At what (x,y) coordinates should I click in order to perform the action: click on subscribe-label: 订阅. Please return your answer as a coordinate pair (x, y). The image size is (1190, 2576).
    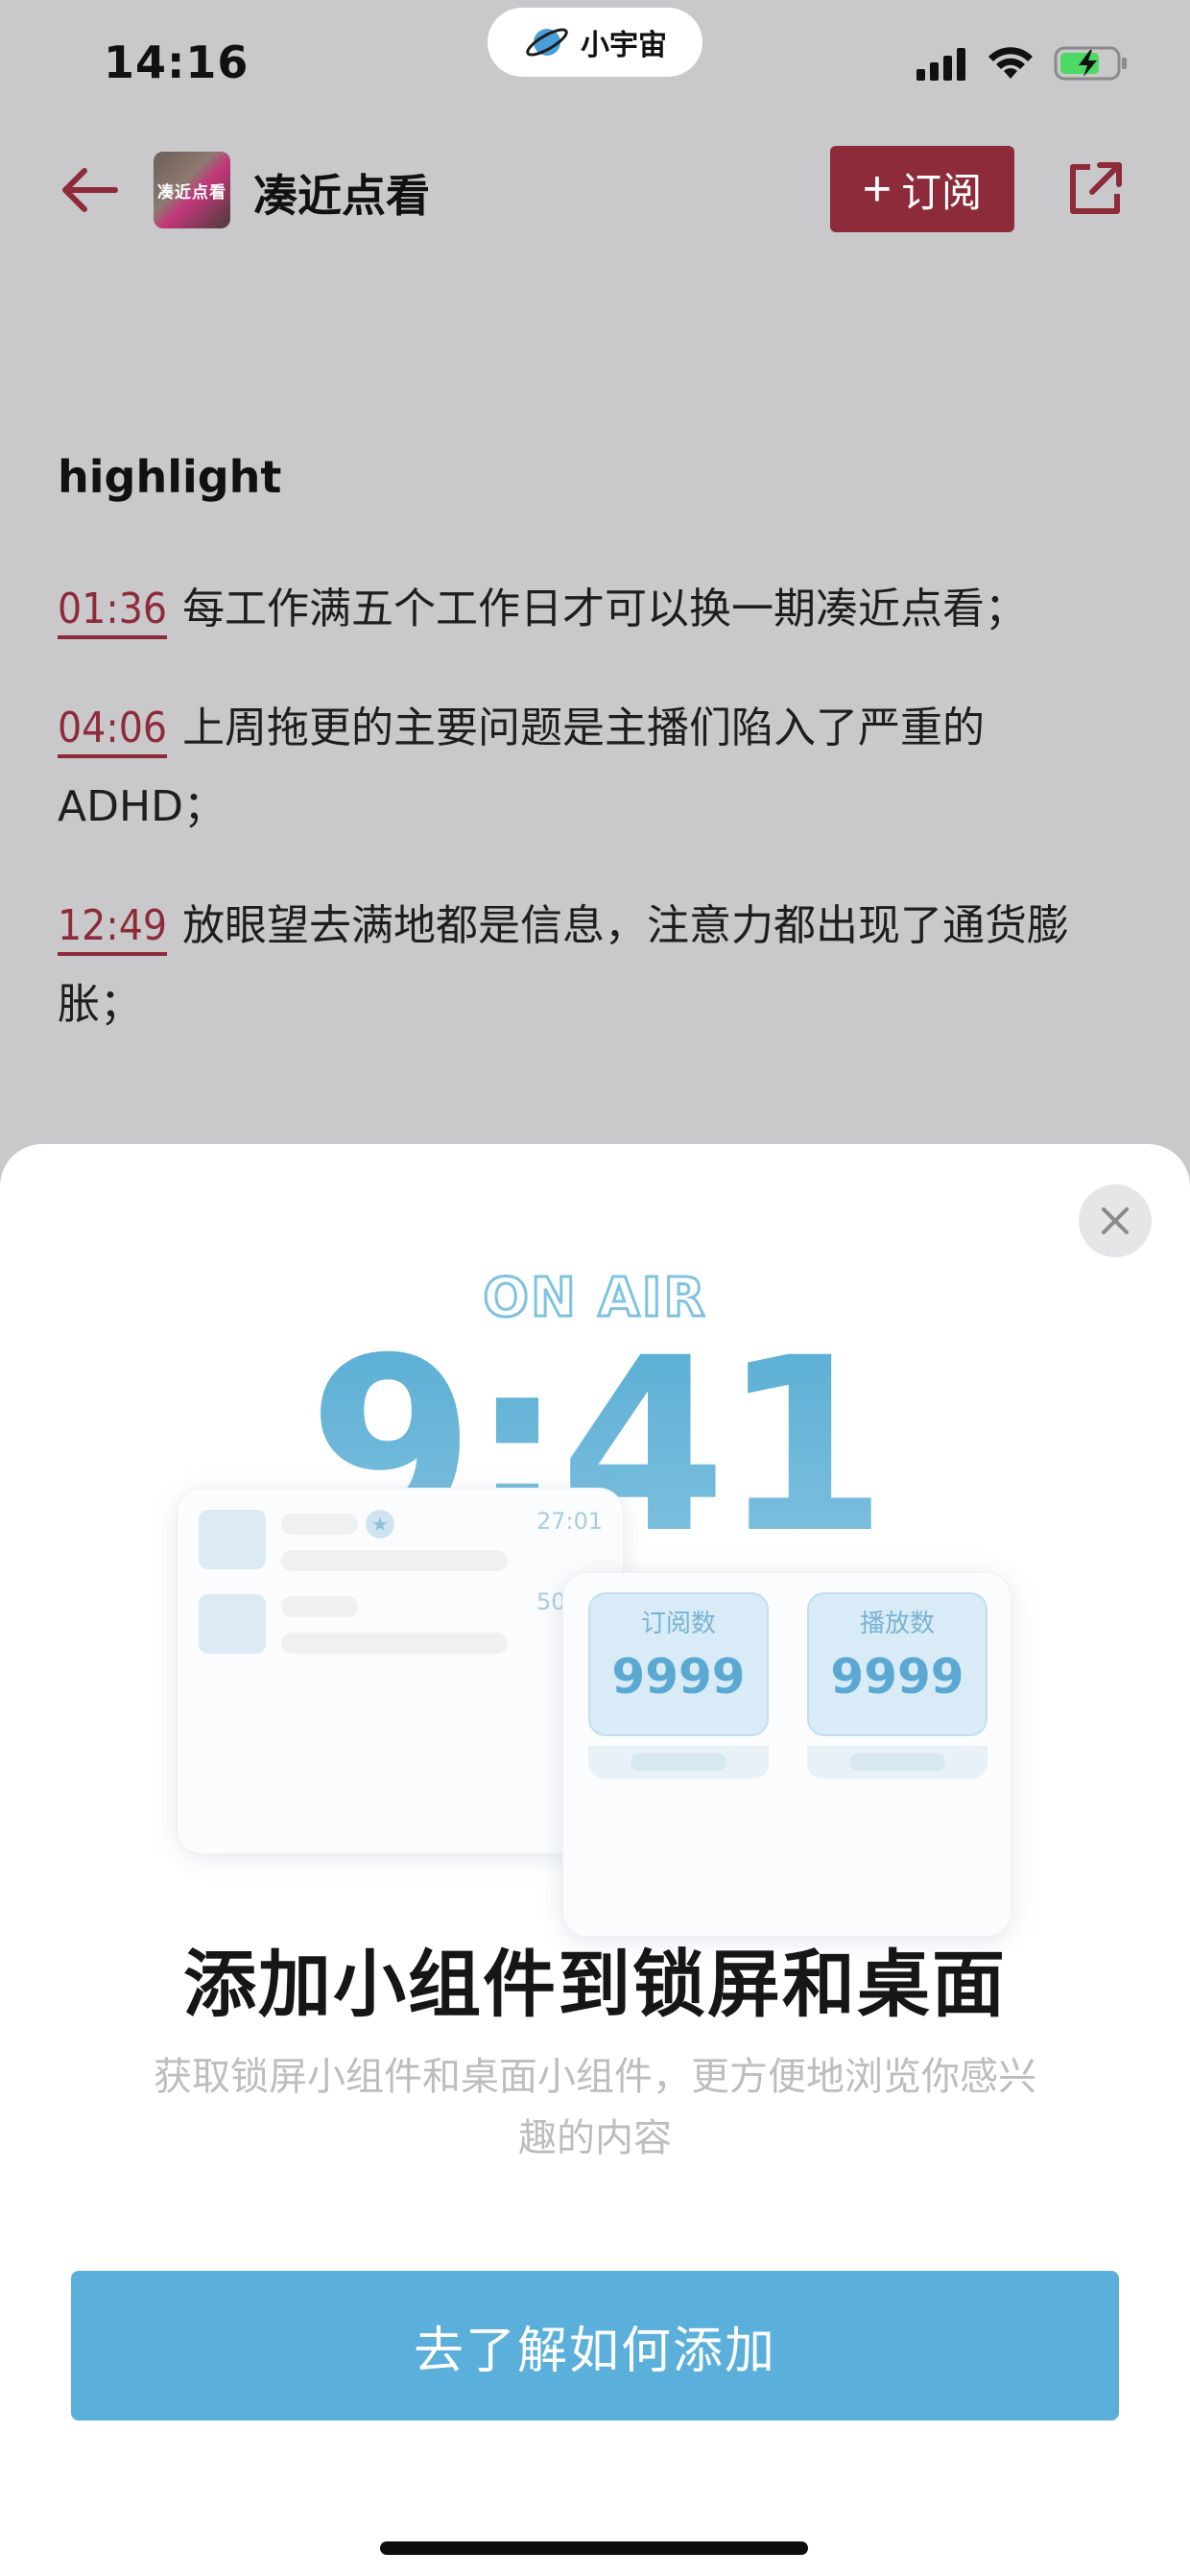
    Looking at the image, I should click on (942, 192).